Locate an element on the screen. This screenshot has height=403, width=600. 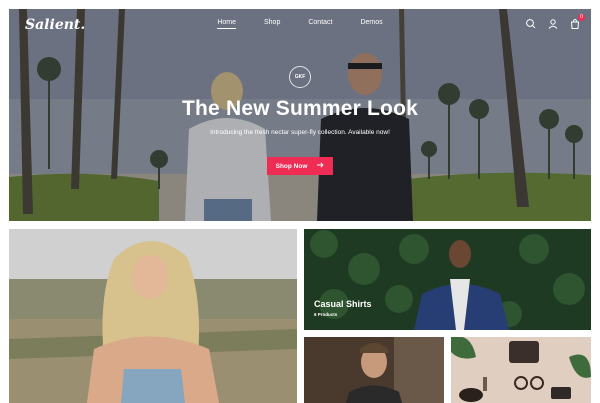
shop-now-label: Shop Now is located at coordinates (291, 166).